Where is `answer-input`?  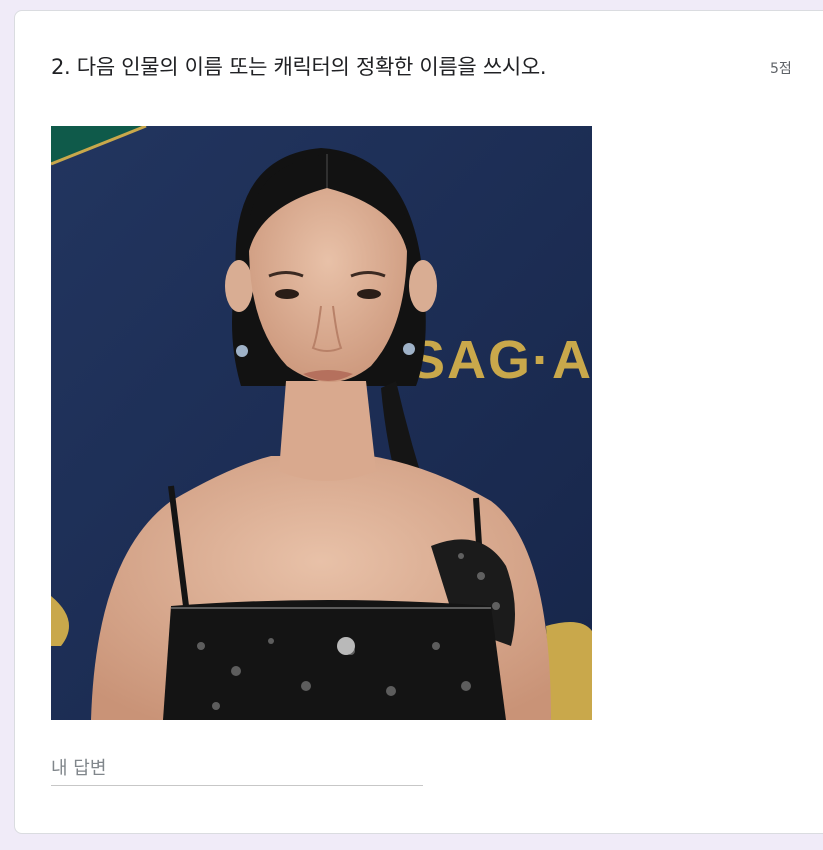
answer-input is located at coordinates (237, 768).